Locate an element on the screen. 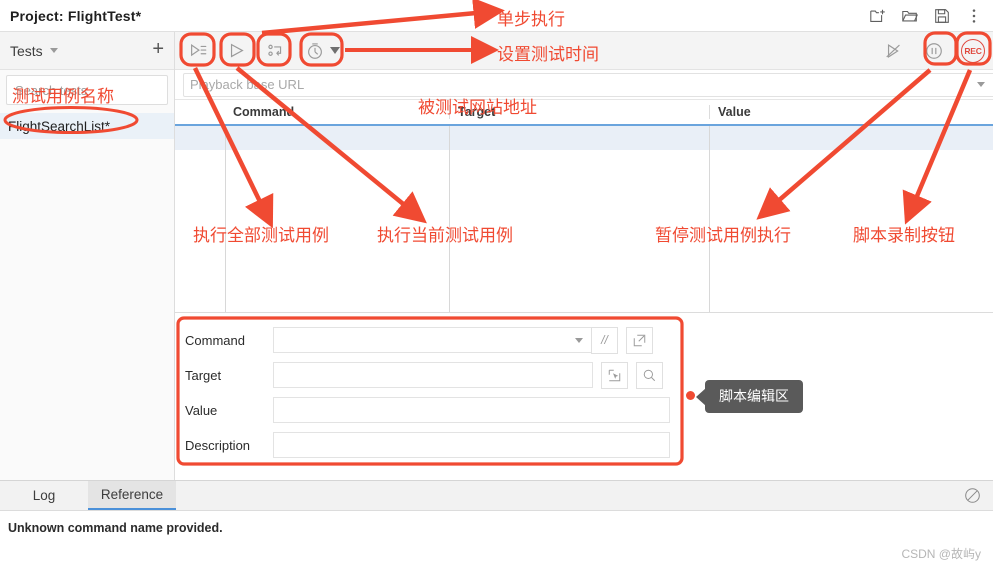  table-row is located at coordinates (584, 138).